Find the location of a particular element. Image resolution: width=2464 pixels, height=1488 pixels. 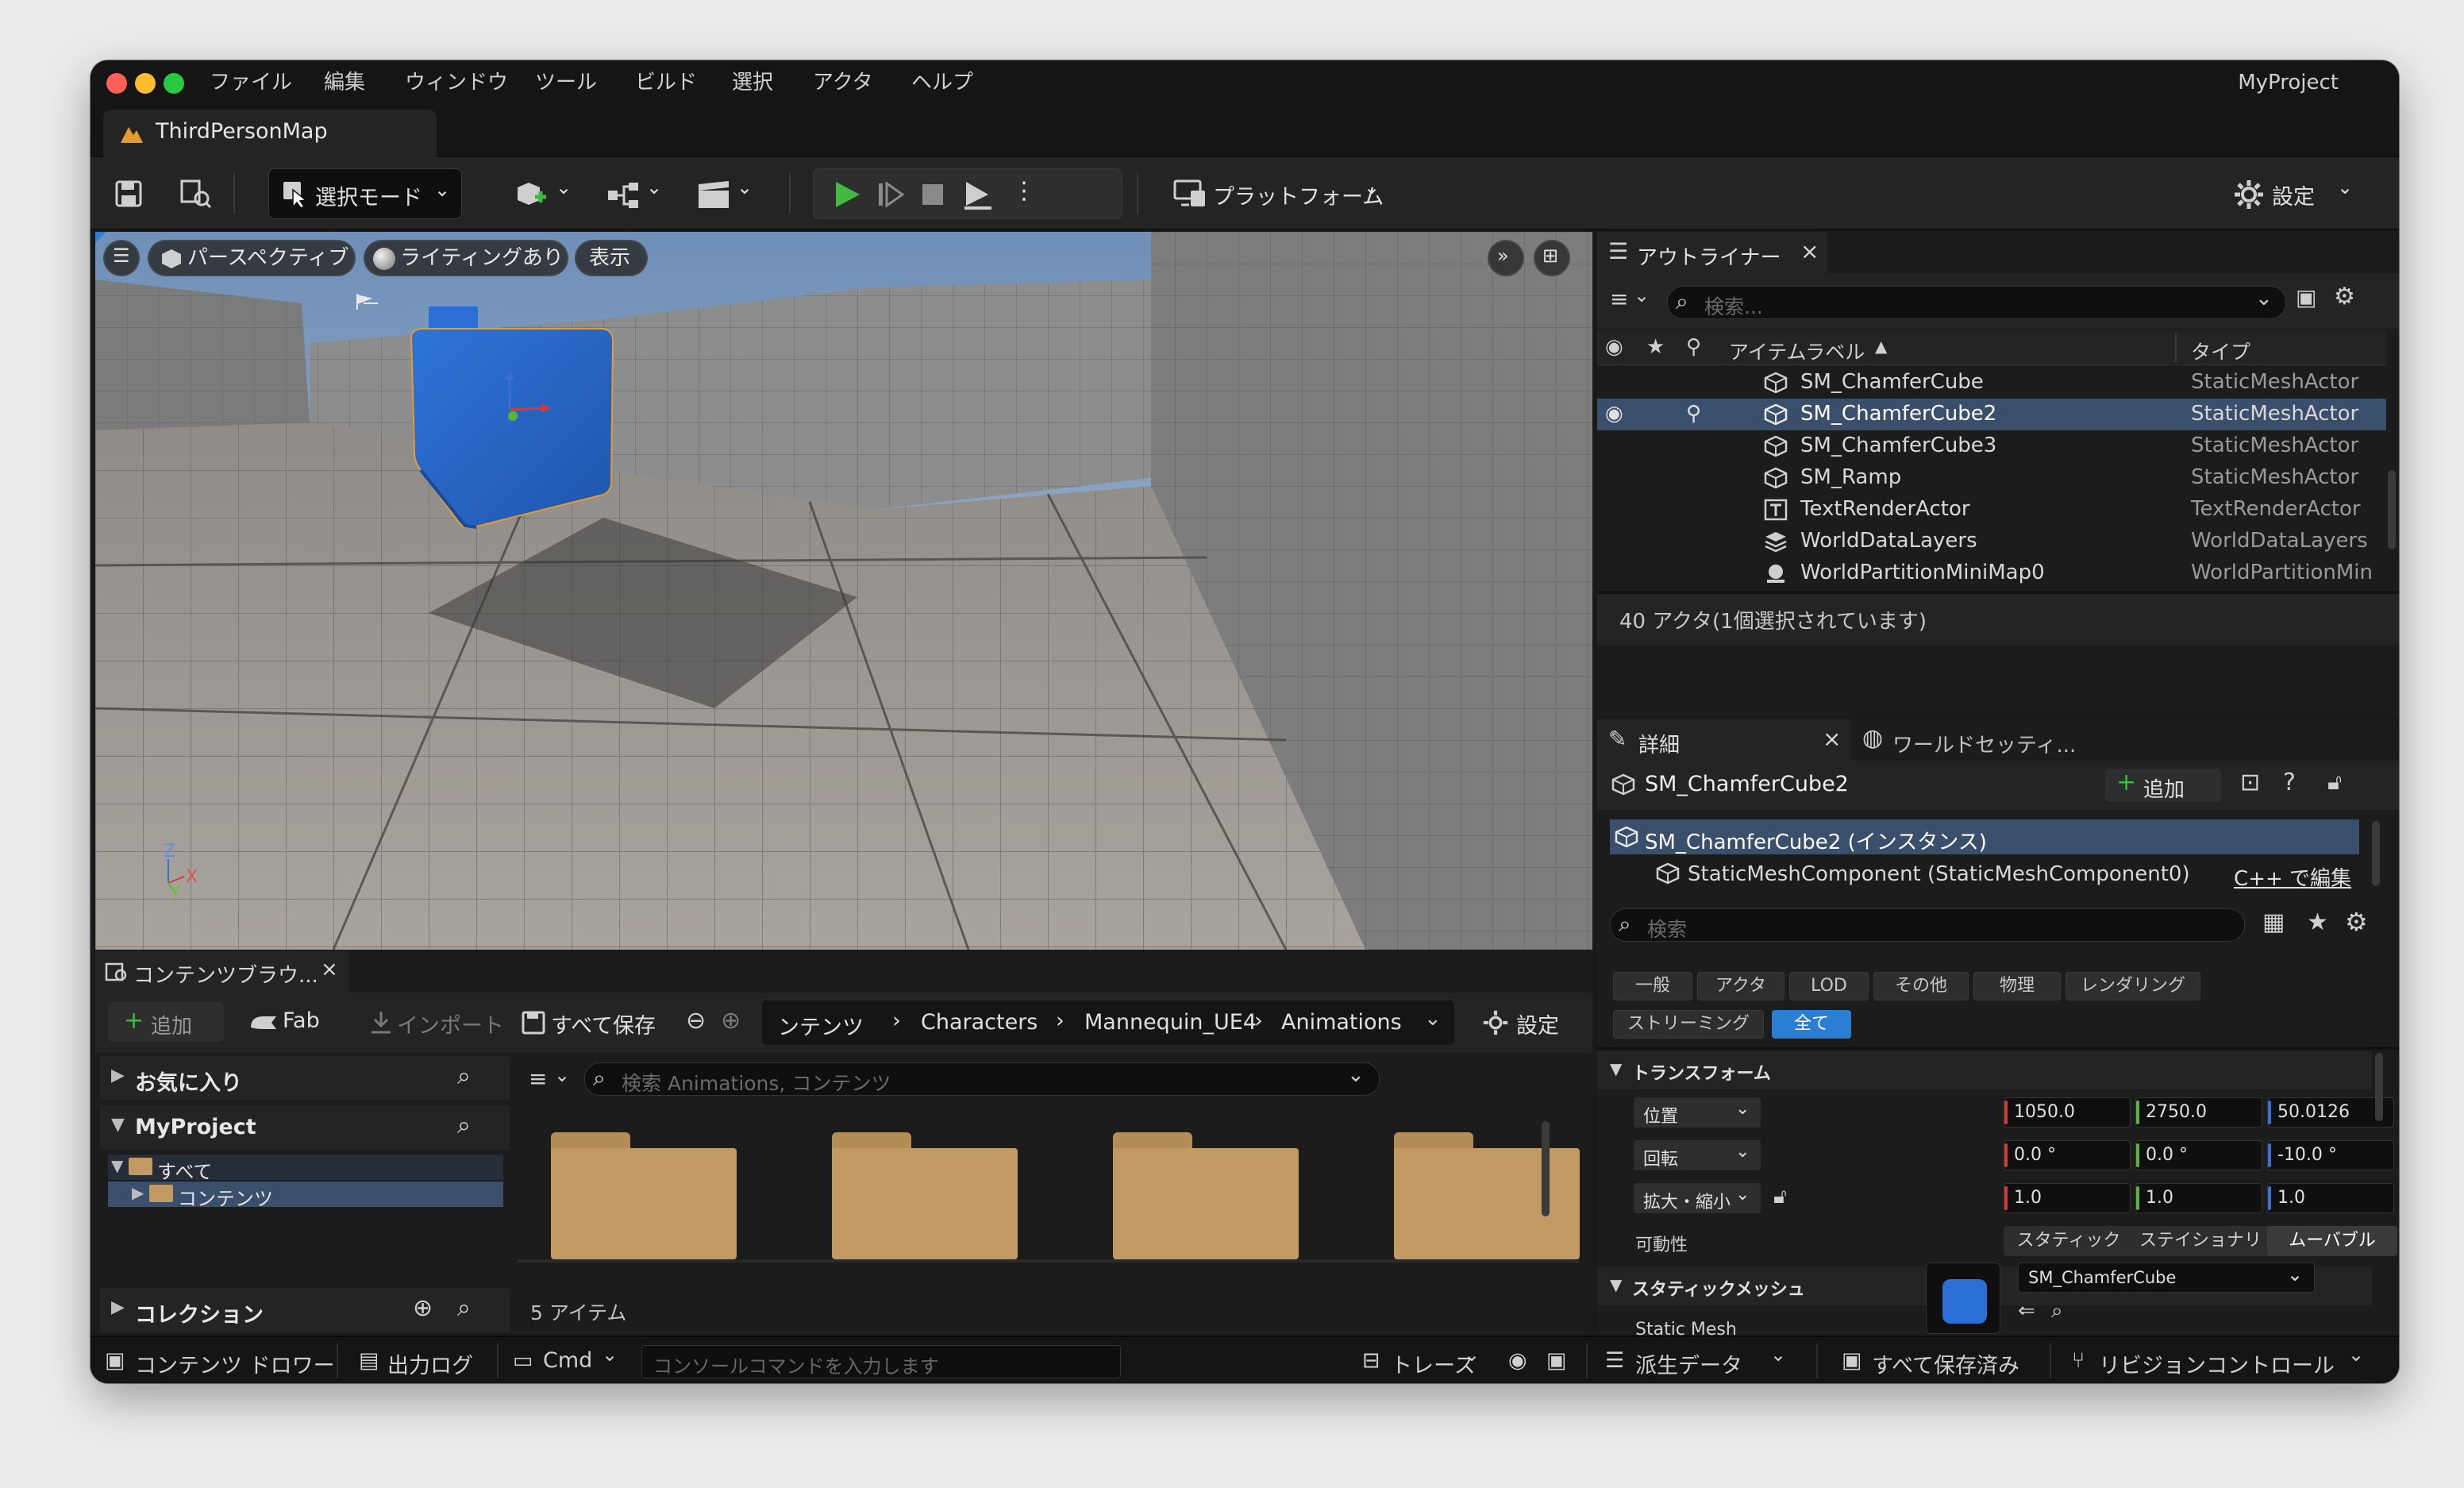

favorites-section: ▶ お気に入り ⌕ is located at coordinates (305, 1078).